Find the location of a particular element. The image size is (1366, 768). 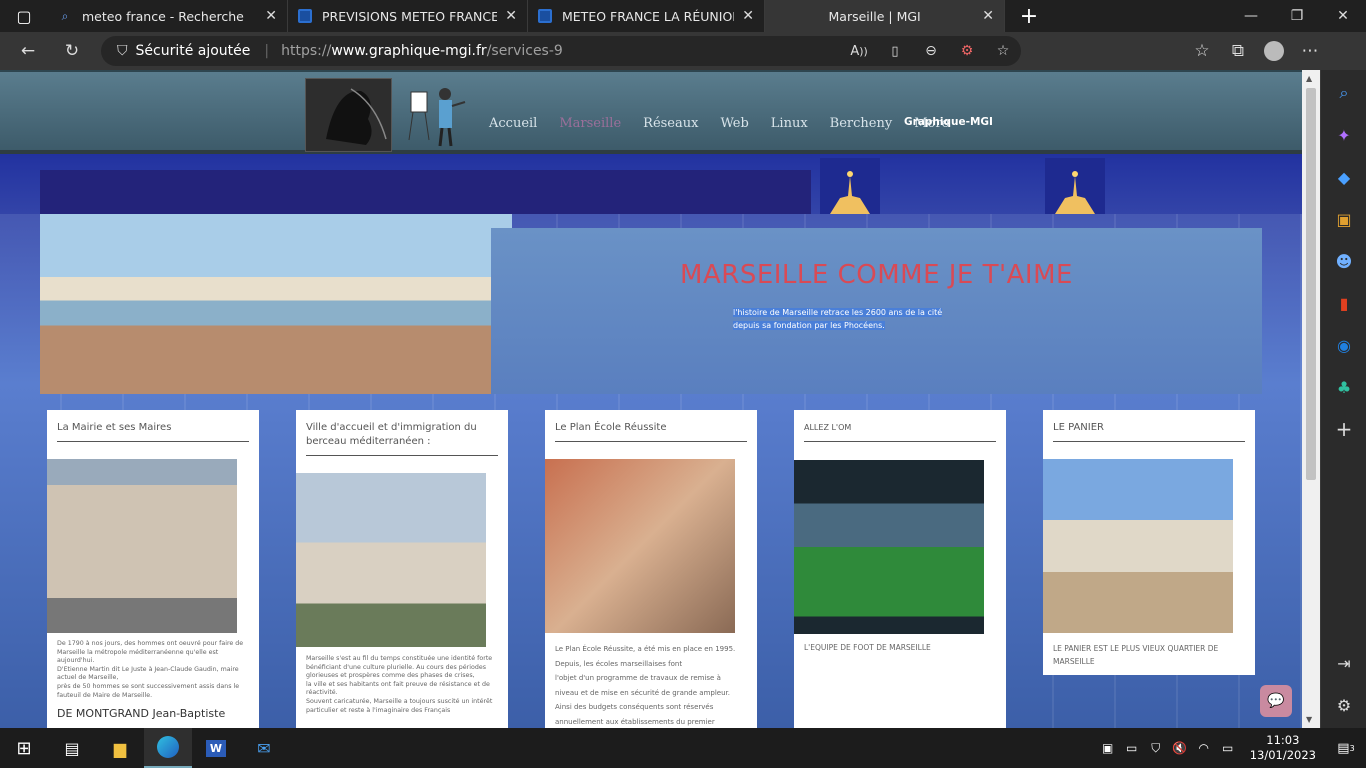

tab-3: METEO FRANCE LA RÉUNION pa ✕ is located at coordinates (646, 16).